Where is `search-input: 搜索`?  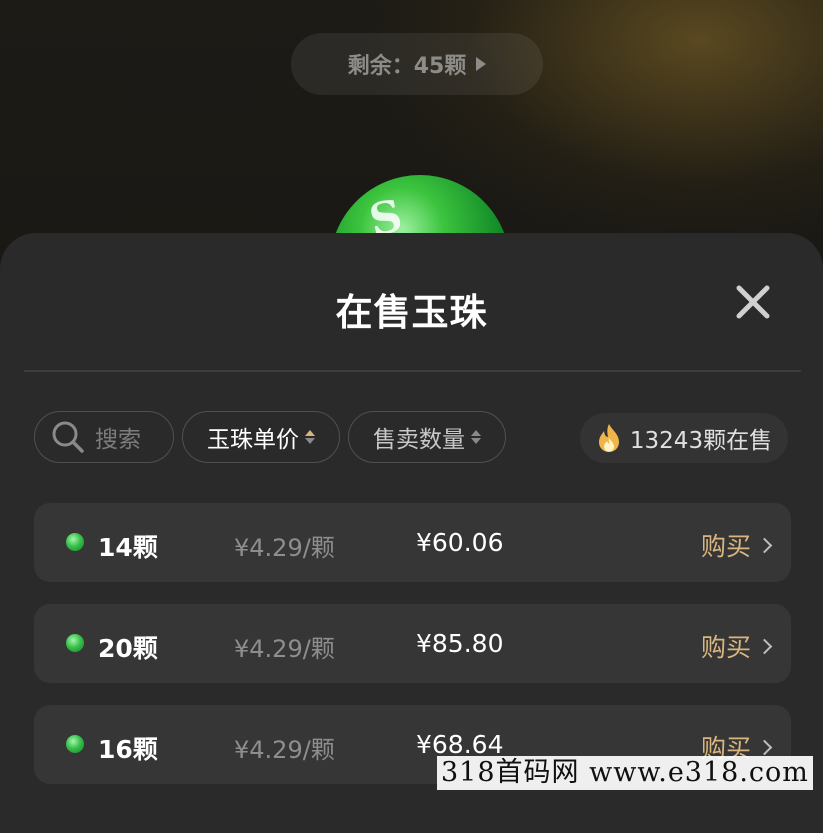 search-input: 搜索 is located at coordinates (104, 437).